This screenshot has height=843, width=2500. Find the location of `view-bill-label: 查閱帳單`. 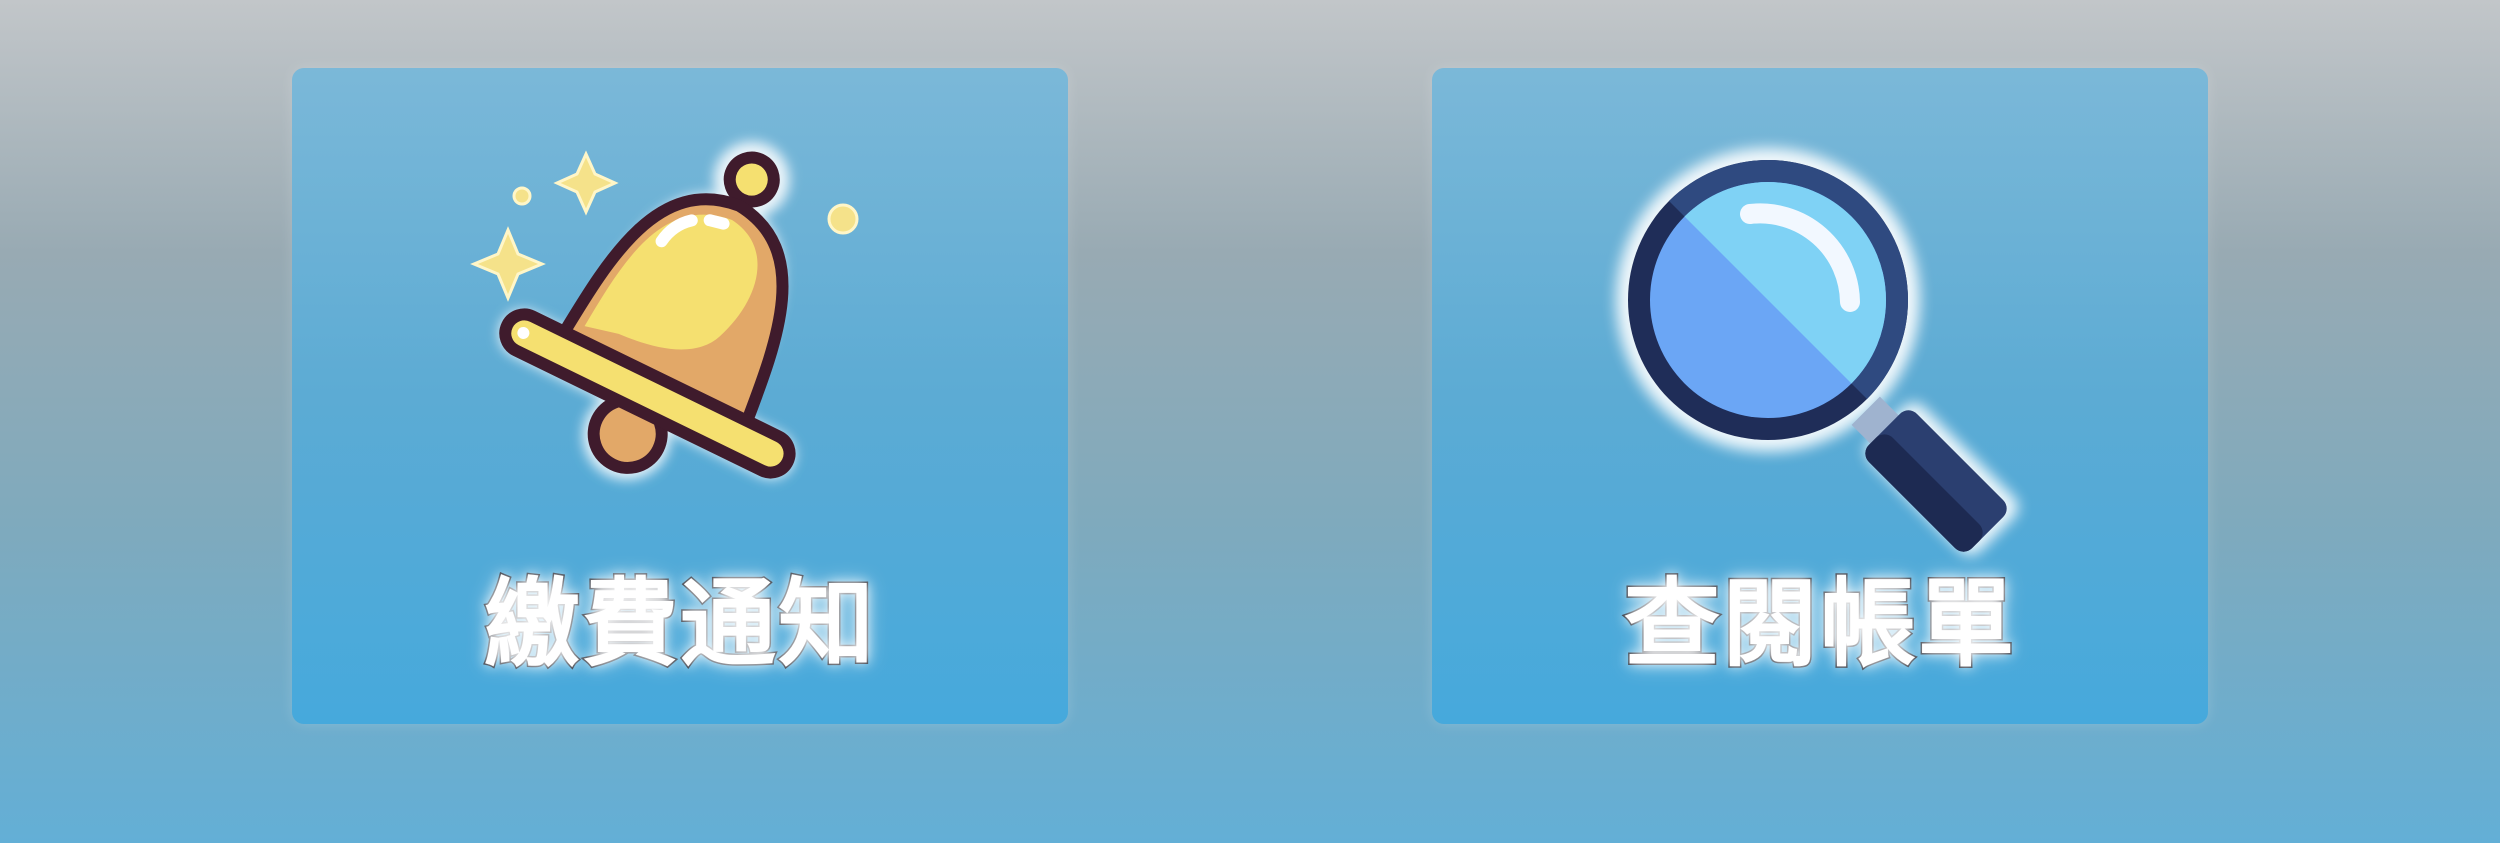

view-bill-label: 查閱帳單 is located at coordinates (1819, 624).